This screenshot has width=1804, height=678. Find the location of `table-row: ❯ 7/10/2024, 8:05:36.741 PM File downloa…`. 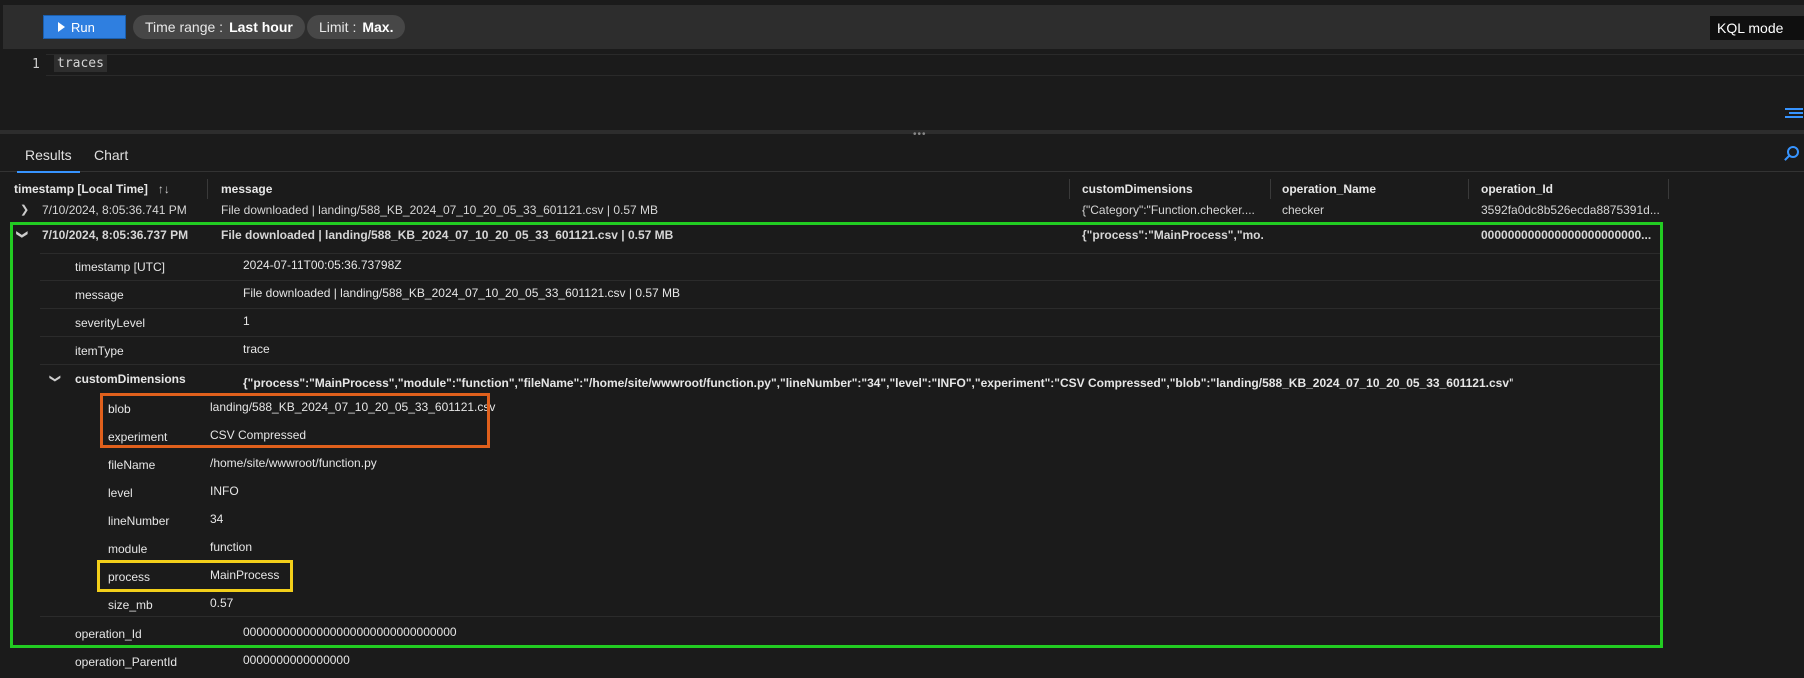

table-row: ❯ 7/10/2024, 8:05:36.741 PM File downloa… is located at coordinates (835, 212).